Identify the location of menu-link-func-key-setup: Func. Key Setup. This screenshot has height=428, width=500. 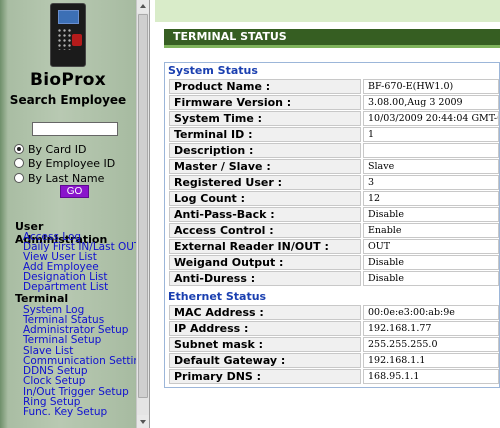
(65, 412).